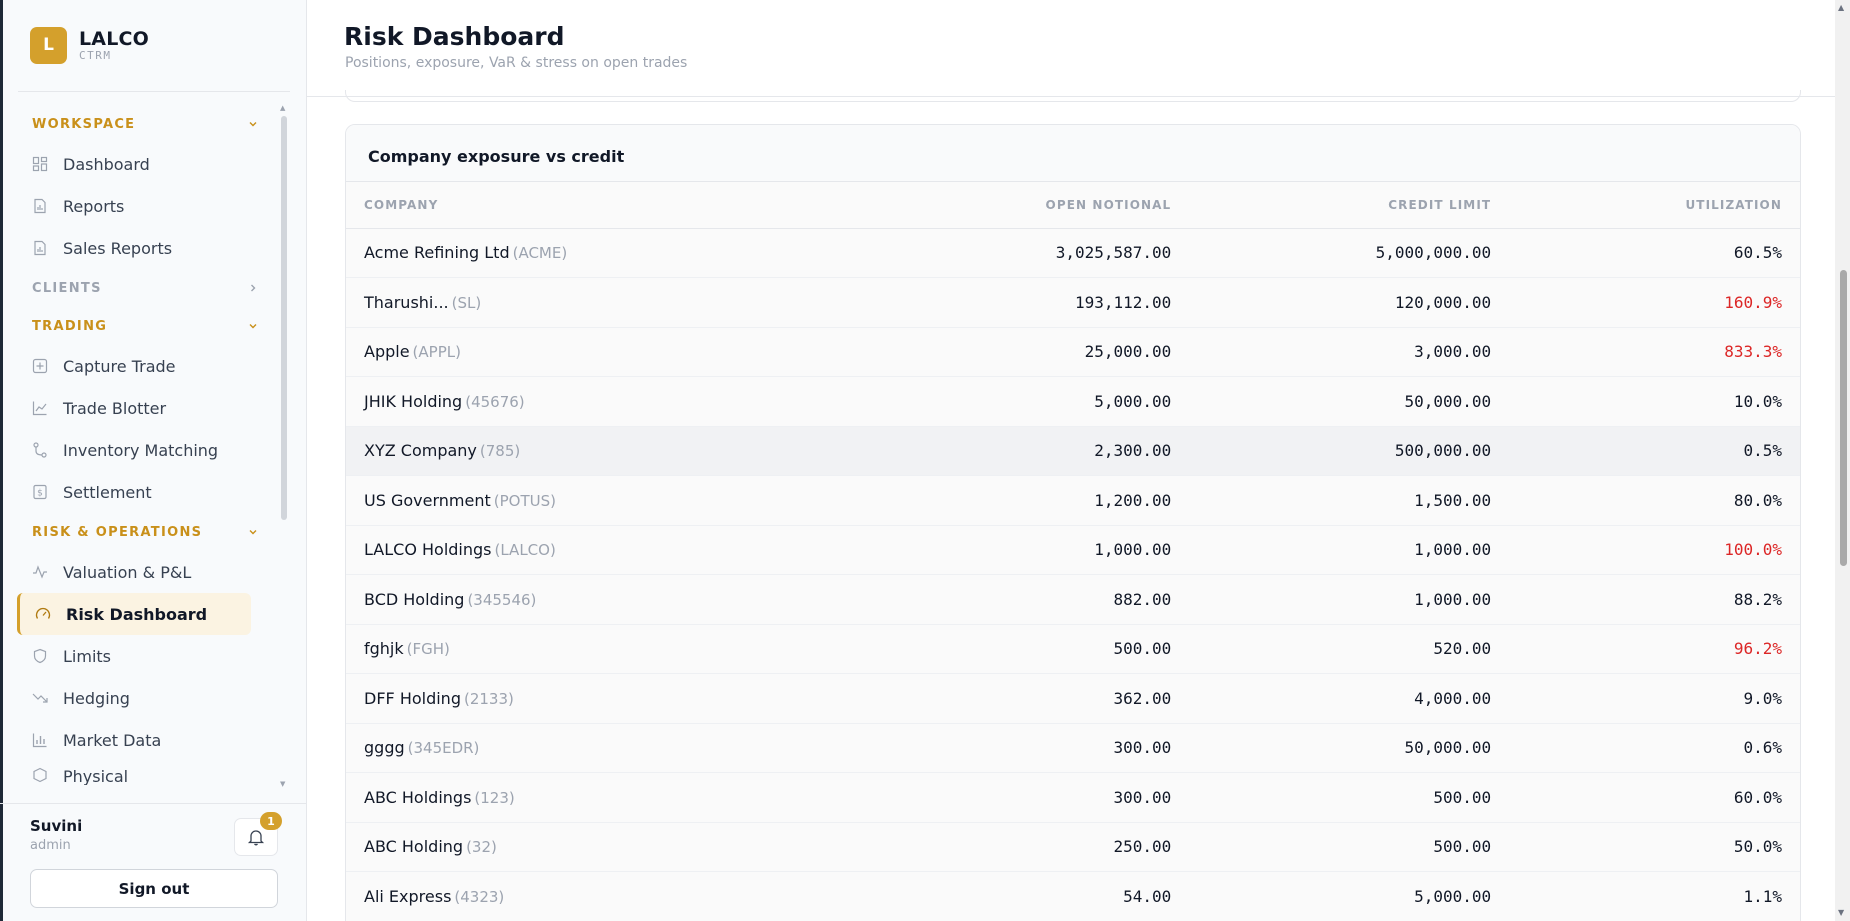 Image resolution: width=1850 pixels, height=921 pixels. I want to click on credit-limit-cell: 520.00, so click(1349, 649).